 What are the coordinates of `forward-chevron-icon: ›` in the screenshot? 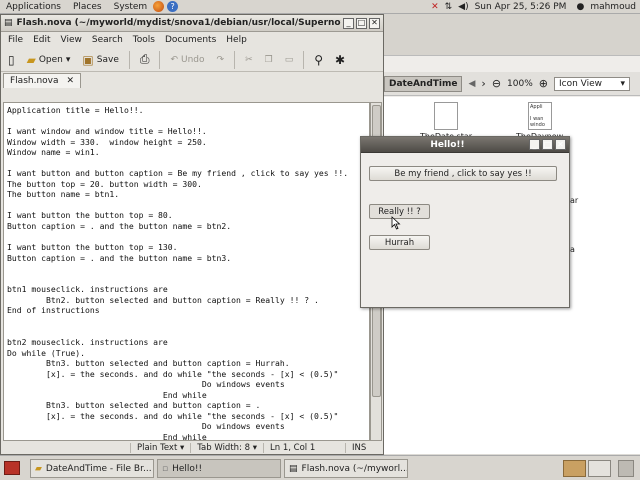 It's located at (483, 83).